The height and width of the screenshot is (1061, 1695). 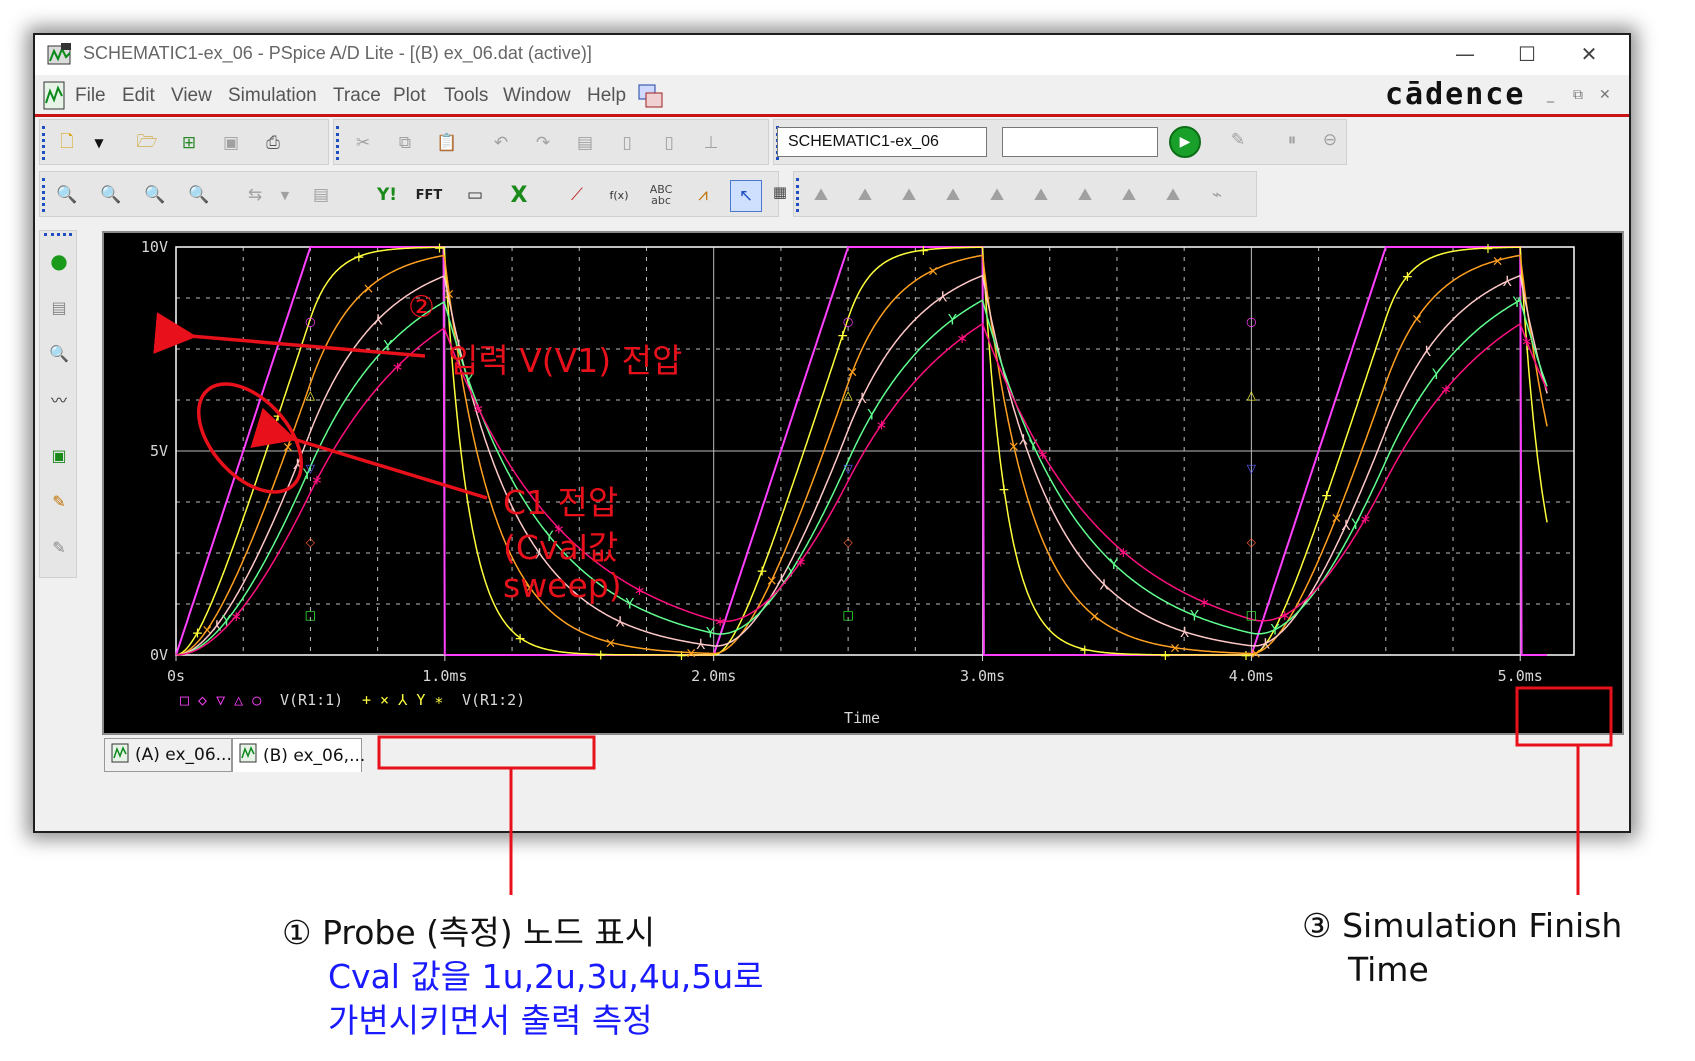 I want to click on simulation-profile-input, so click(x=1080, y=142).